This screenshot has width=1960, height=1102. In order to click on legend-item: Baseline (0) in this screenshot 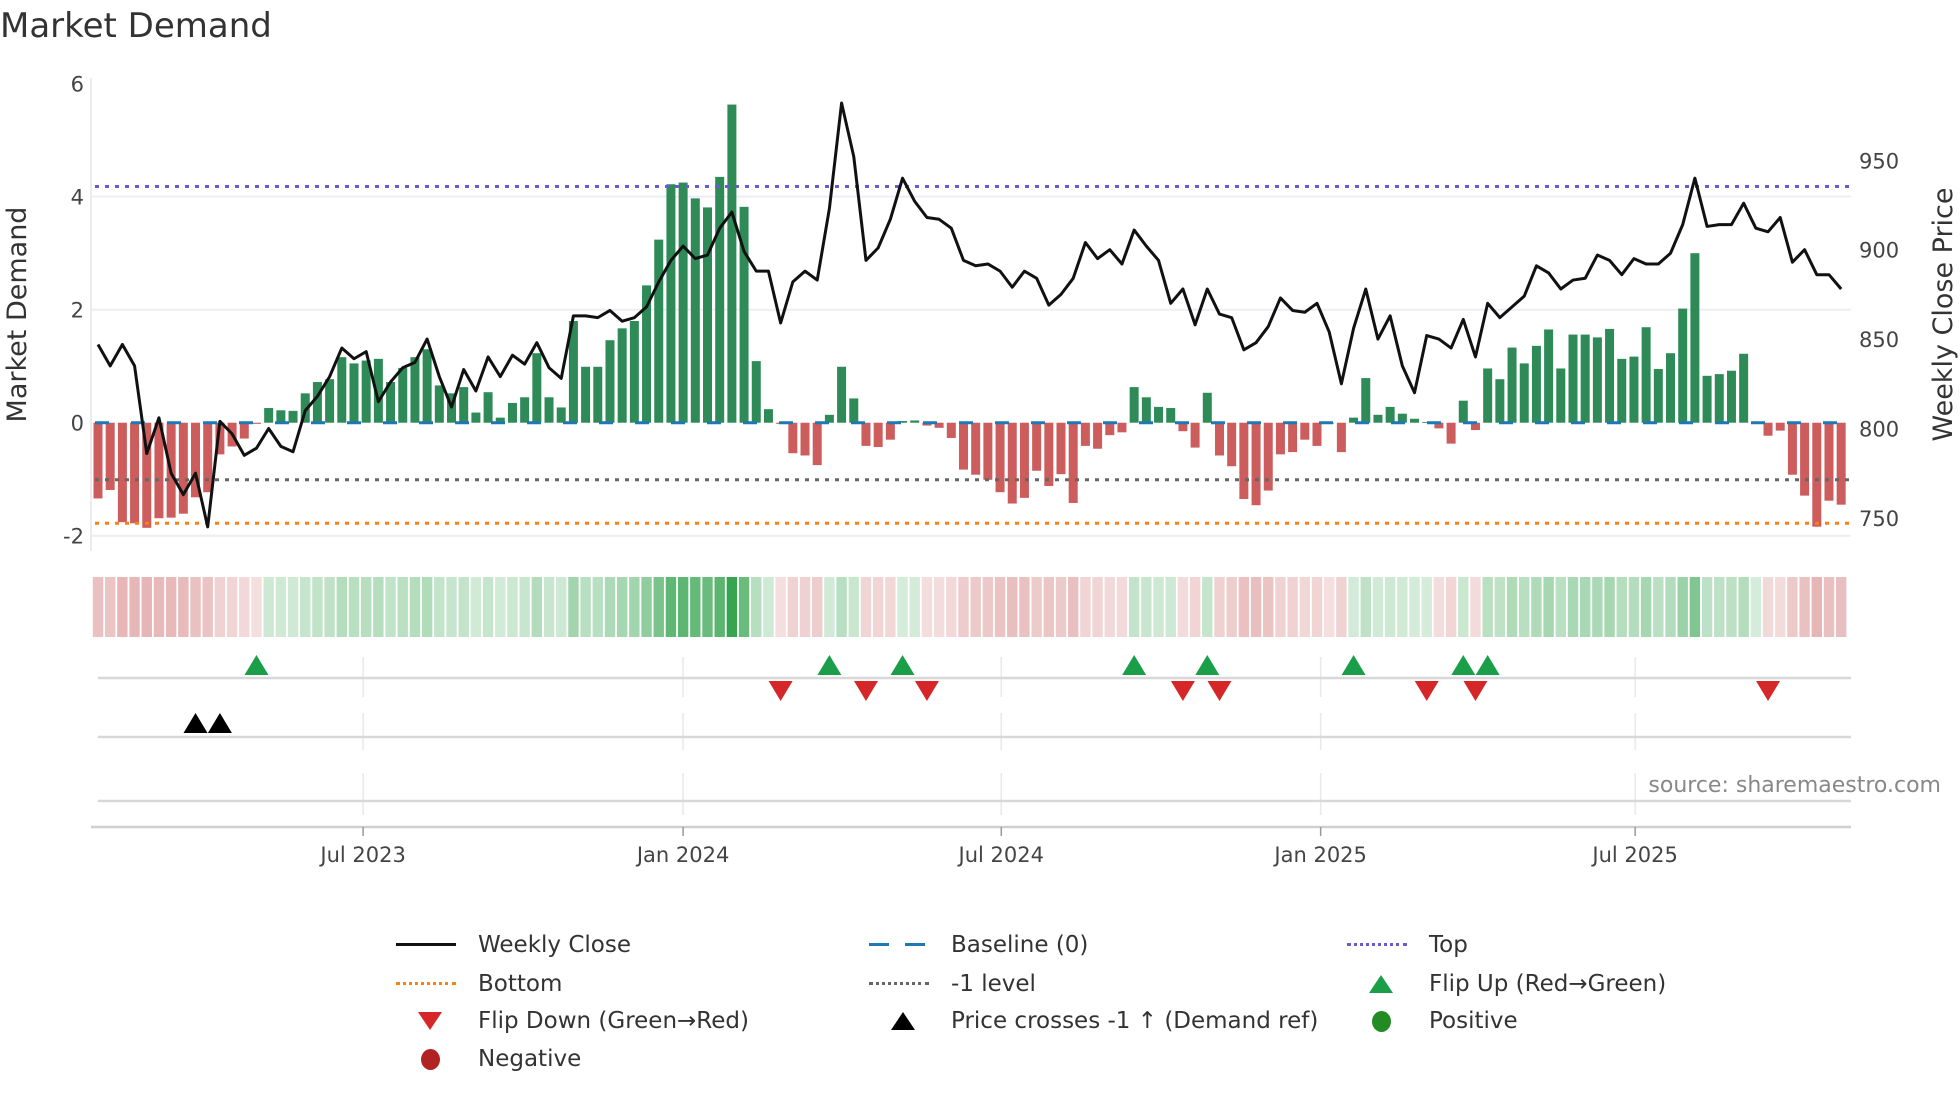, I will do `click(978, 945)`.